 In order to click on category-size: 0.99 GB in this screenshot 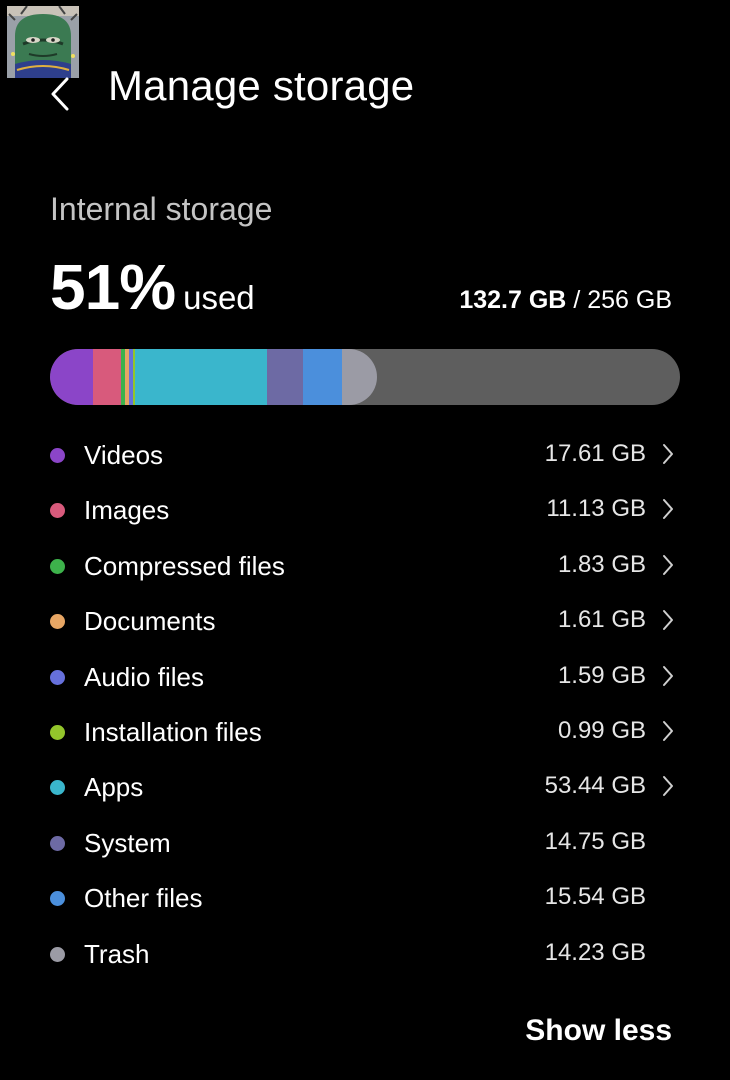, I will do `click(601, 730)`.